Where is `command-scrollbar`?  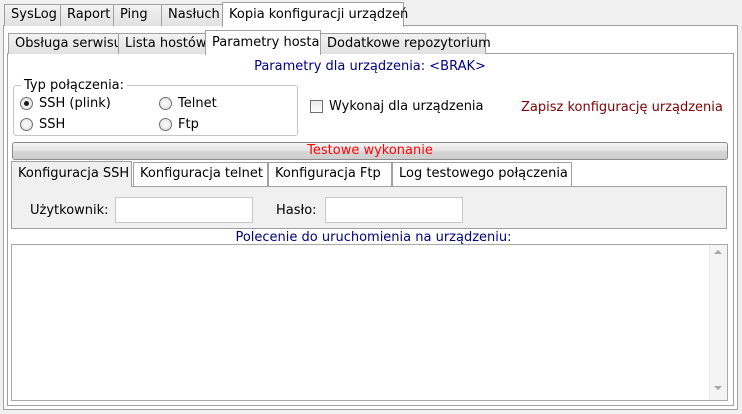
command-scrollbar is located at coordinates (718, 322).